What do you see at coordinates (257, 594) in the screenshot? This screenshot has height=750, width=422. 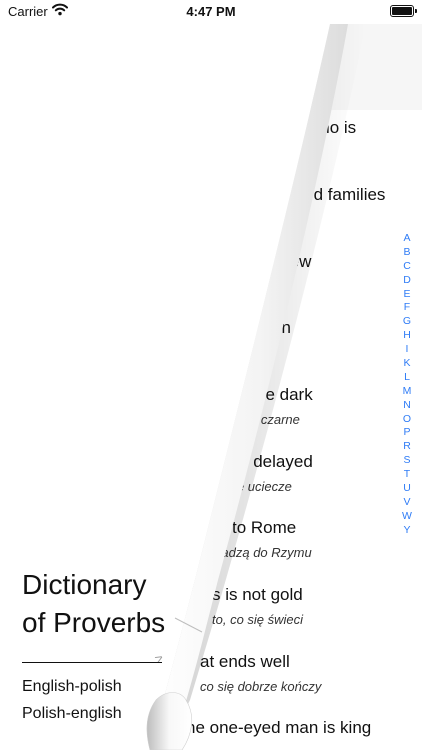 I see `proverb-english: s is not gold` at bounding box center [257, 594].